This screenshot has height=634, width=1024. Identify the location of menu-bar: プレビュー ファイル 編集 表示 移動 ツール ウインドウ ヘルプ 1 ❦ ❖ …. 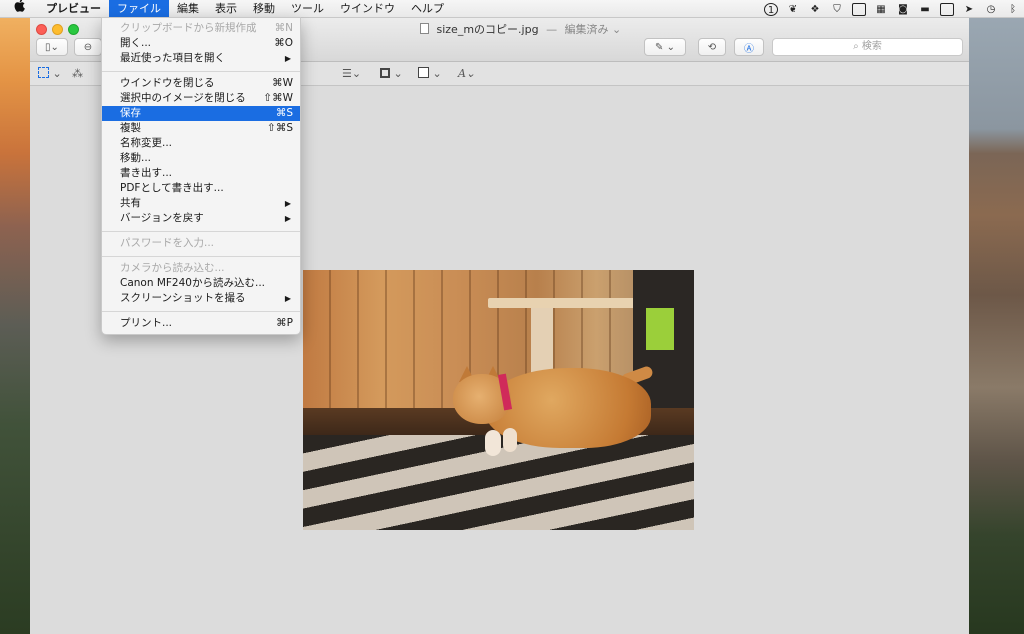
(512, 9).